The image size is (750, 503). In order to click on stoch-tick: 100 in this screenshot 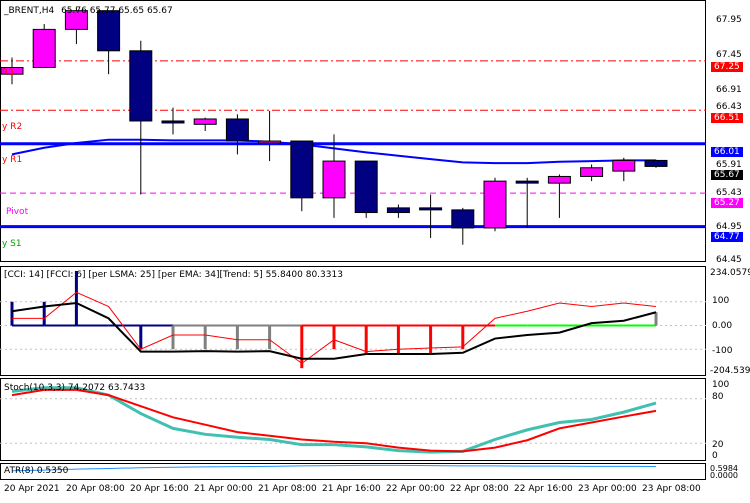, I will do `click(721, 385)`.